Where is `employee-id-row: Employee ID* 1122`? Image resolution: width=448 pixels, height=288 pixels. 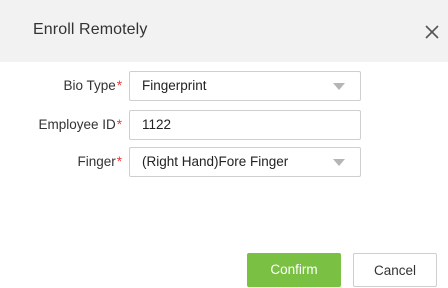
employee-id-row: Employee ID* 1122 is located at coordinates (224, 125).